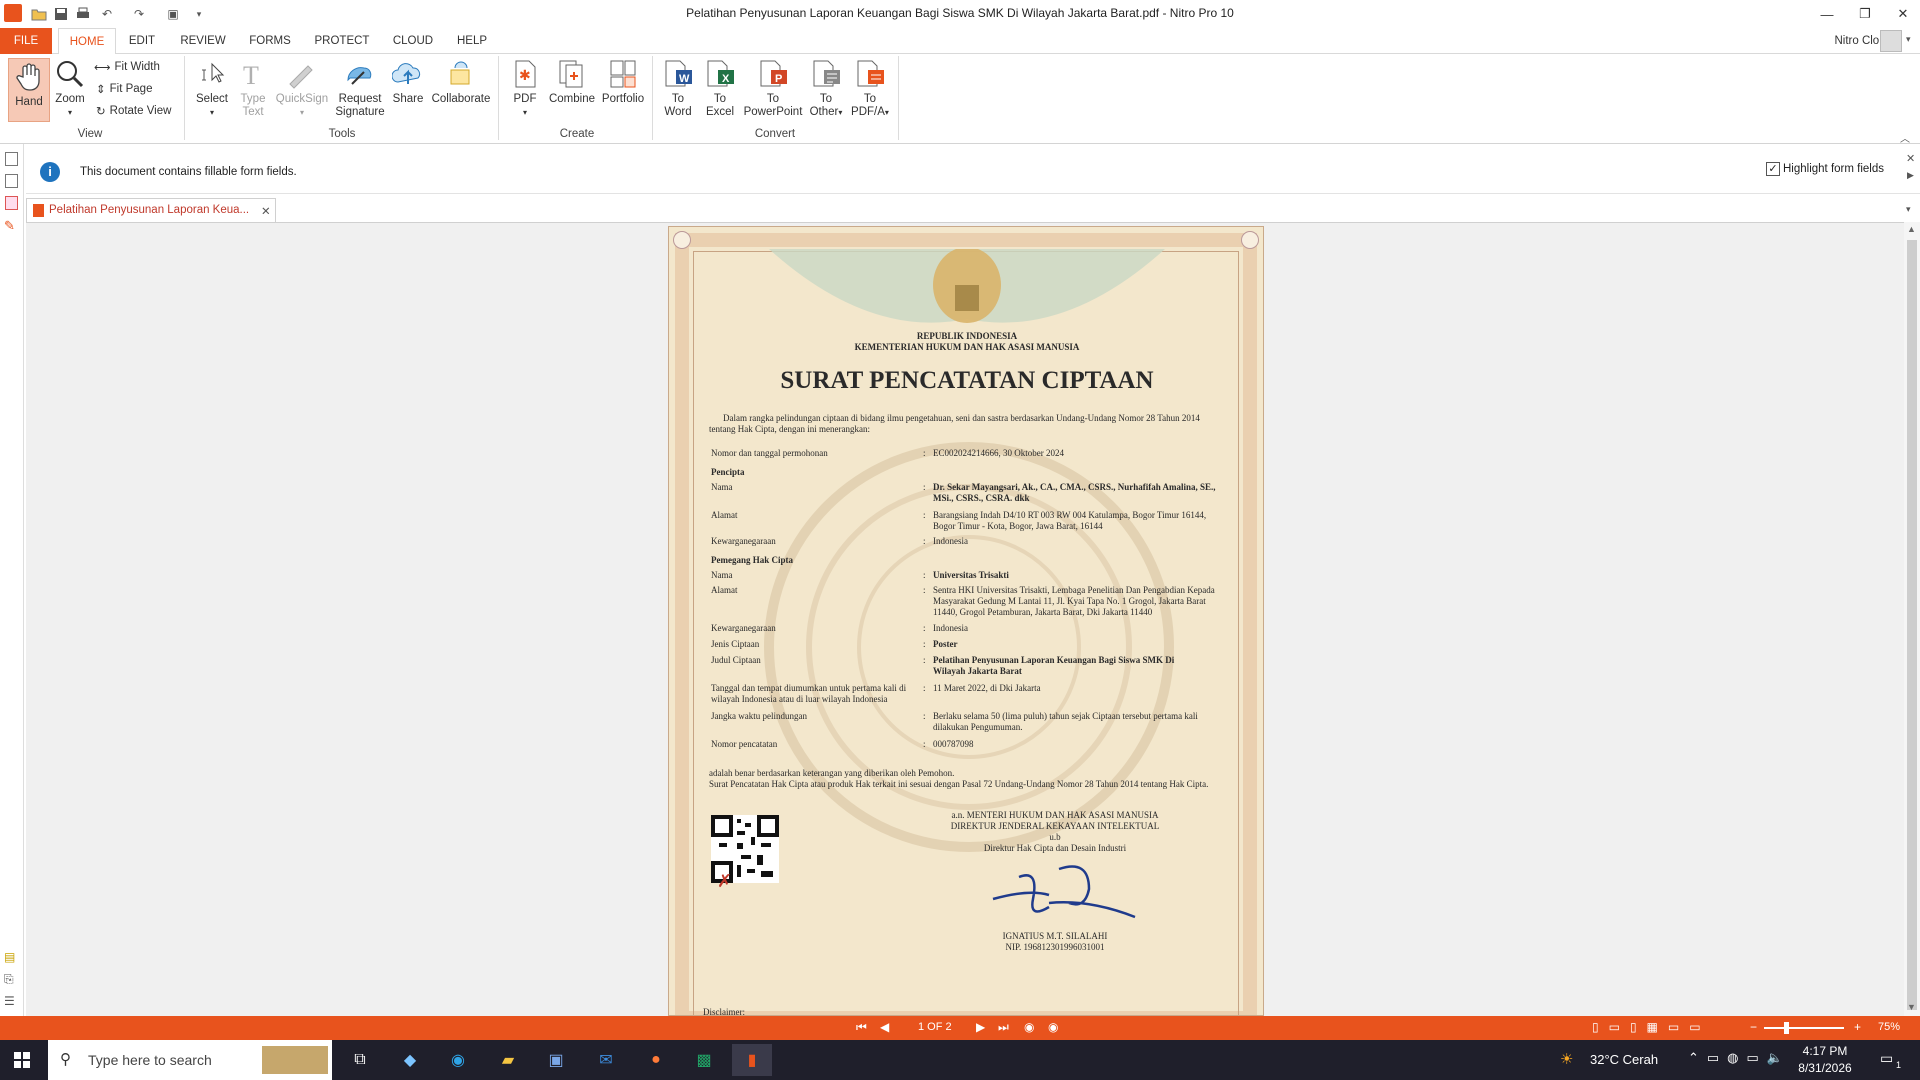 The height and width of the screenshot is (1080, 1920). What do you see at coordinates (203, 41) in the screenshot?
I see `tab-review: REVIEW` at bounding box center [203, 41].